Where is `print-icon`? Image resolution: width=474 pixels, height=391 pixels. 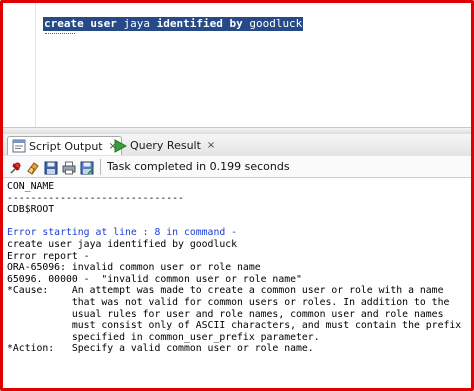
print-icon is located at coordinates (69, 167).